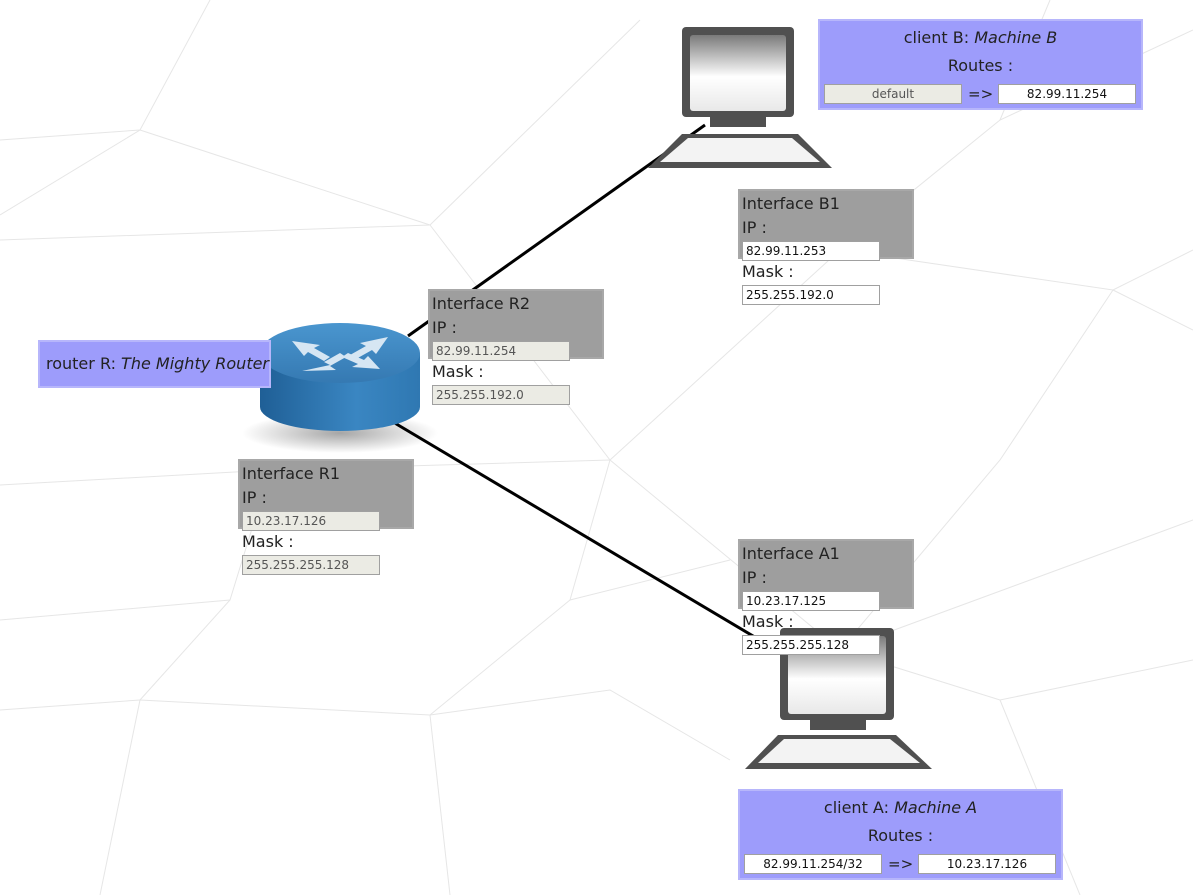 Image resolution: width=1193 pixels, height=895 pixels. Describe the element at coordinates (811, 295) in the screenshot. I see `interface-b1-mask-input: 255.255.192.0` at that location.